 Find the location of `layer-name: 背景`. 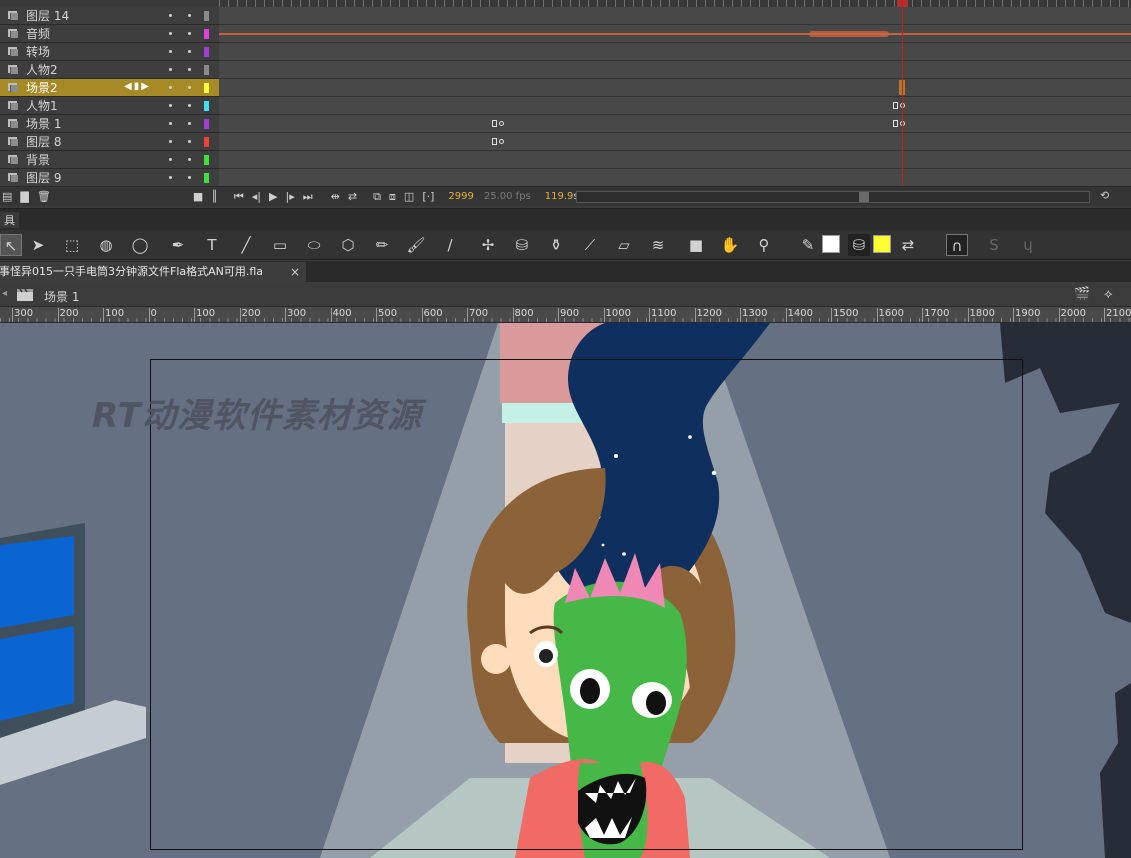

layer-name: 背景 is located at coordinates (66, 159).